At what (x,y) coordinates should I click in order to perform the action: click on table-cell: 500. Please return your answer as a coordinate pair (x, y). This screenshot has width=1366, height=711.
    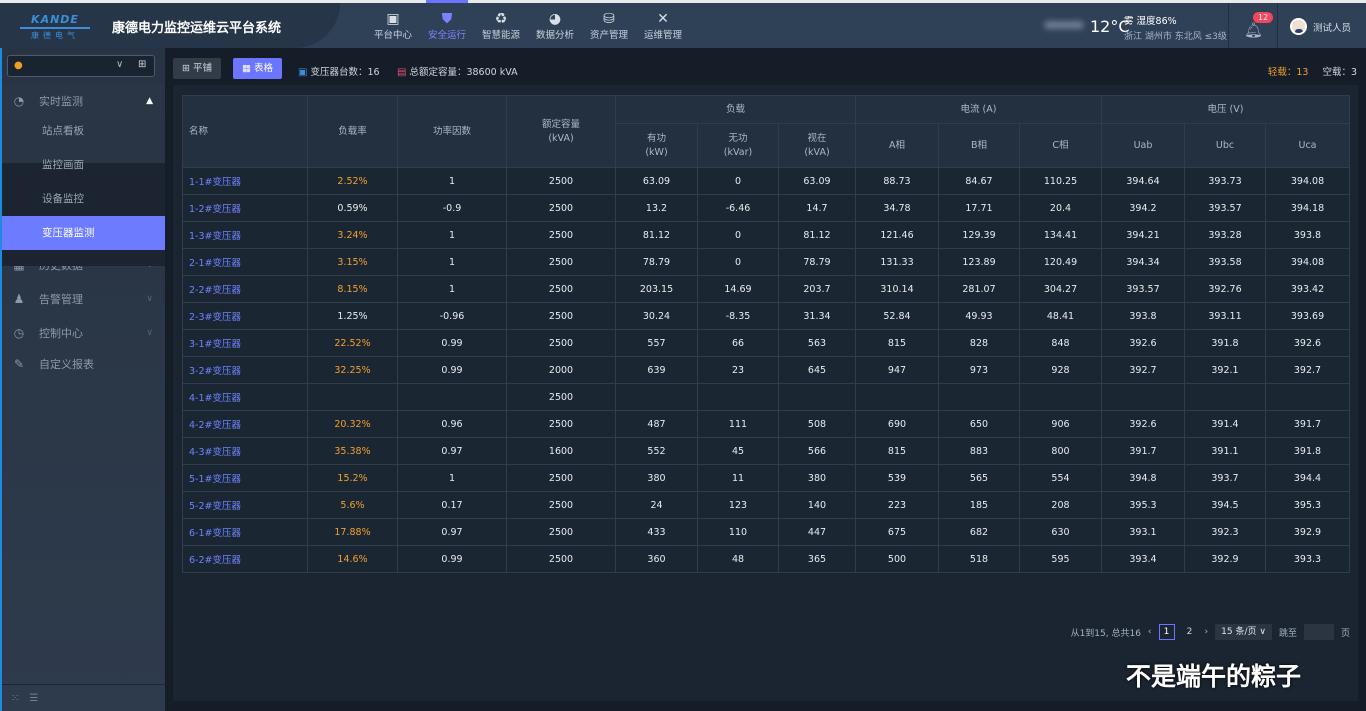
    Looking at the image, I should click on (897, 559).